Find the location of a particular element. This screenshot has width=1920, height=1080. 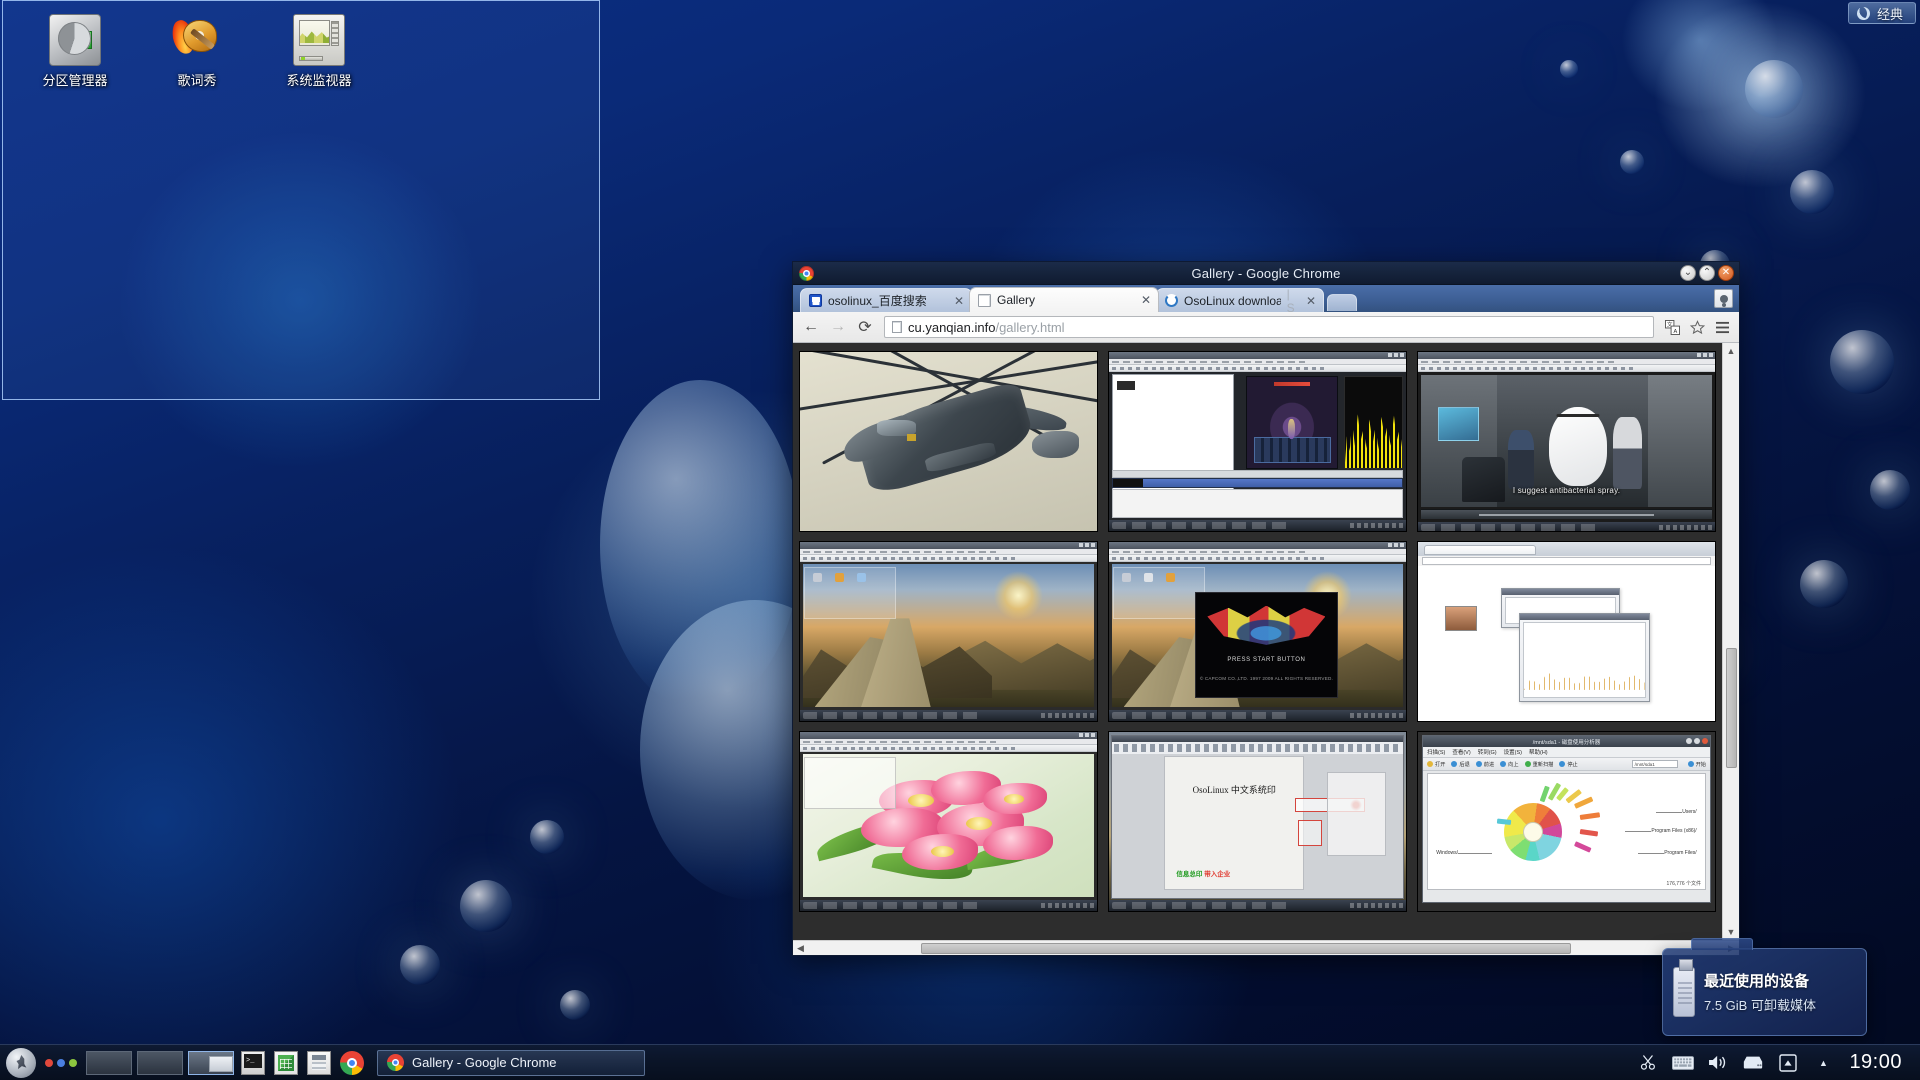

vertical-scrollbar-thumb is located at coordinates (1731, 708).